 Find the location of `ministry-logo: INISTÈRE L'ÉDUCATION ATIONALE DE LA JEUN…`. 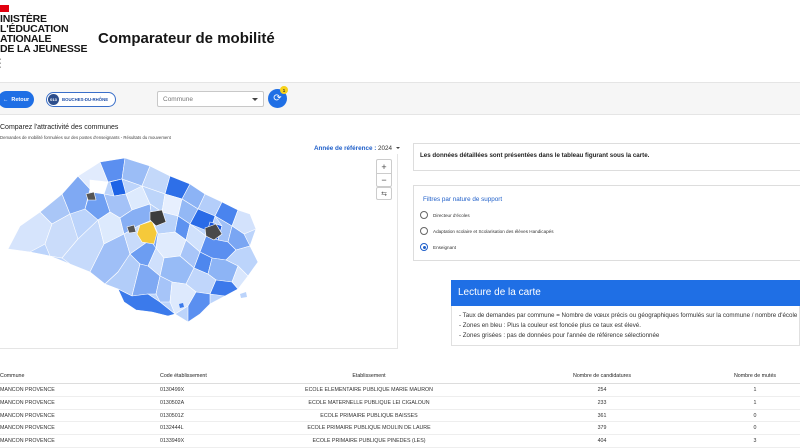

ministry-logo: INISTÈRE L'ÉDUCATION ATIONALE DE LA JEUN… is located at coordinates (44, 37).